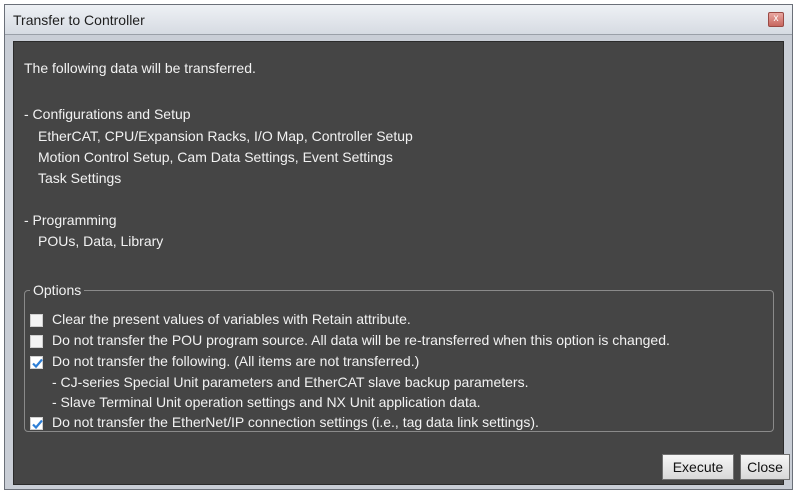 Image resolution: width=798 pixels, height=494 pixels. Describe the element at coordinates (80, 178) in the screenshot. I see `config-line-3: Task Settings` at that location.